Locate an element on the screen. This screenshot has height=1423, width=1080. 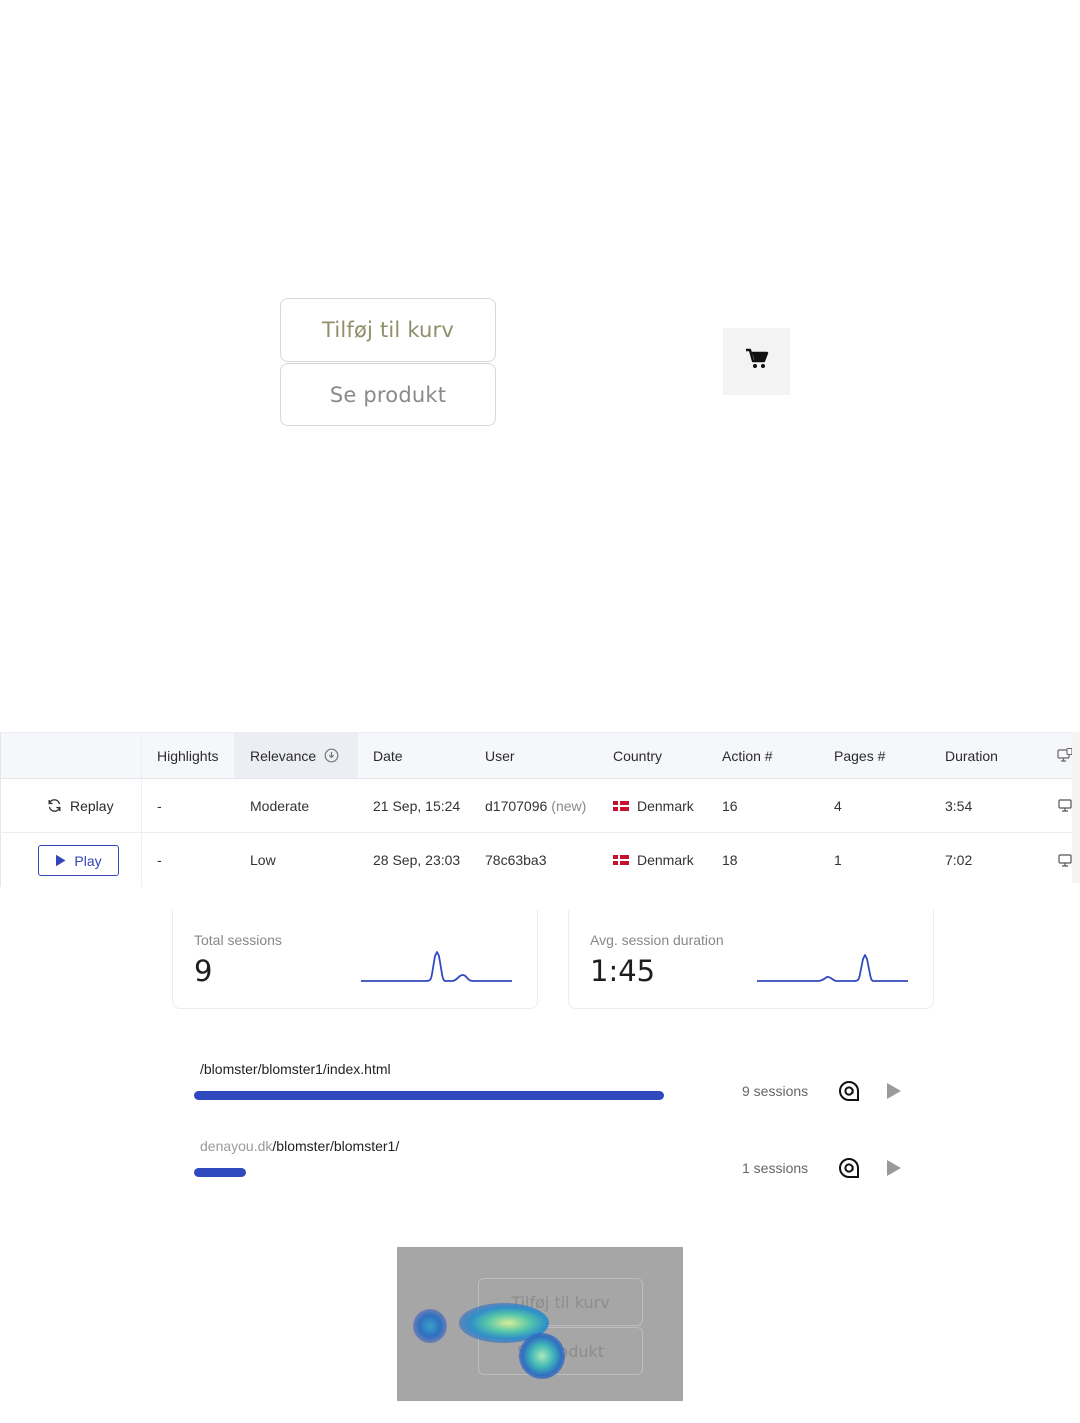
total-sessions-value: 9 is located at coordinates (203, 971).